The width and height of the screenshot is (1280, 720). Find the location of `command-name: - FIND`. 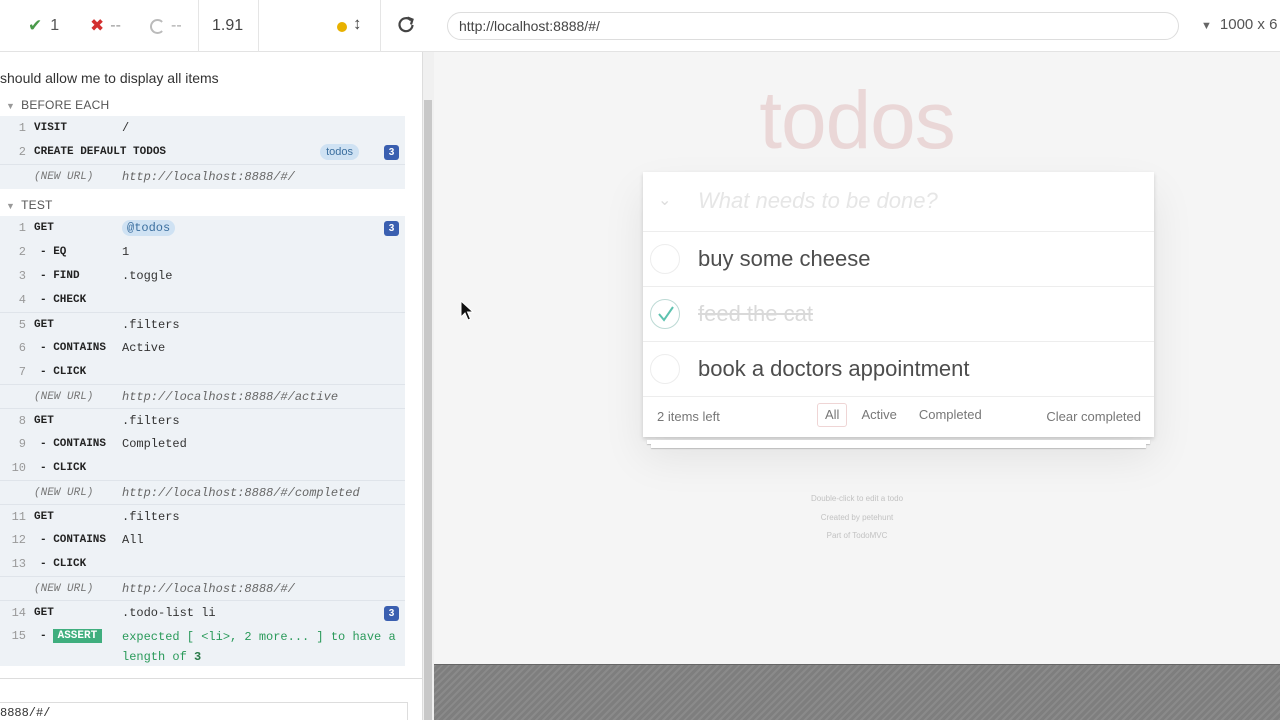

command-name: - FIND is located at coordinates (60, 276).